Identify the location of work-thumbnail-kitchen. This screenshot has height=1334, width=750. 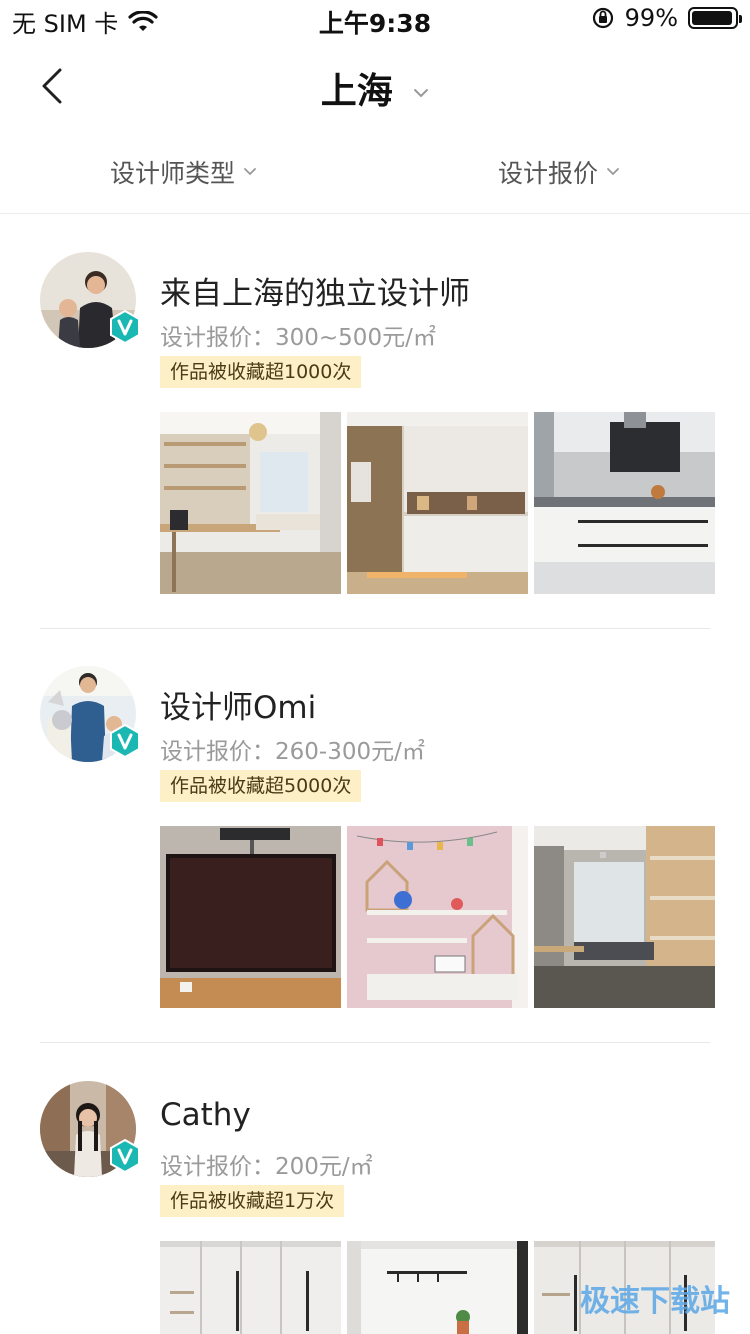
(624, 503).